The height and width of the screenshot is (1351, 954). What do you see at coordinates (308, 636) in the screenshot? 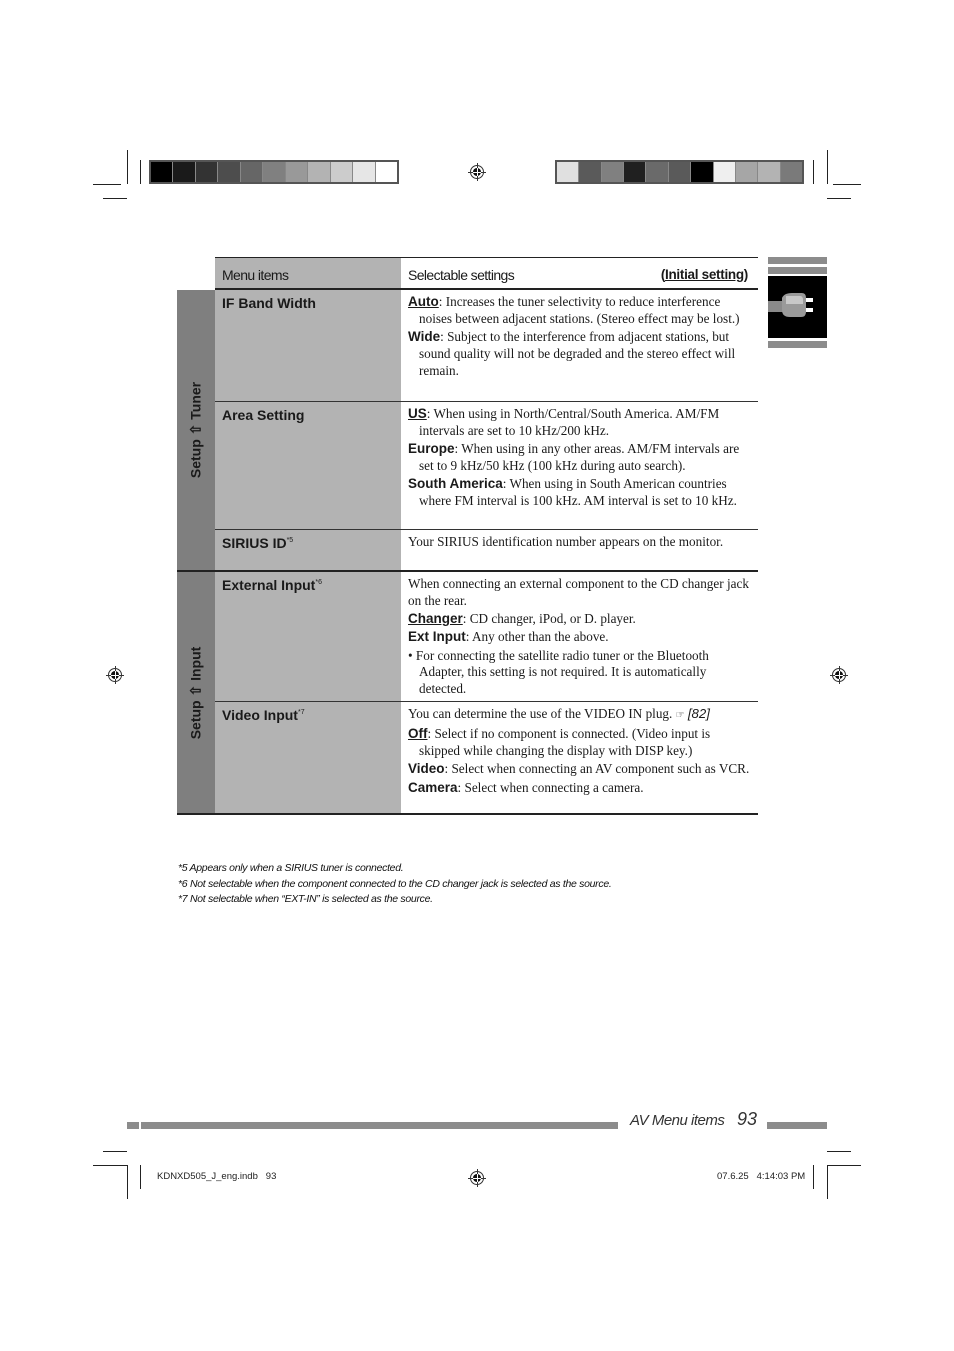
I see `menu-item: External Input*6` at bounding box center [308, 636].